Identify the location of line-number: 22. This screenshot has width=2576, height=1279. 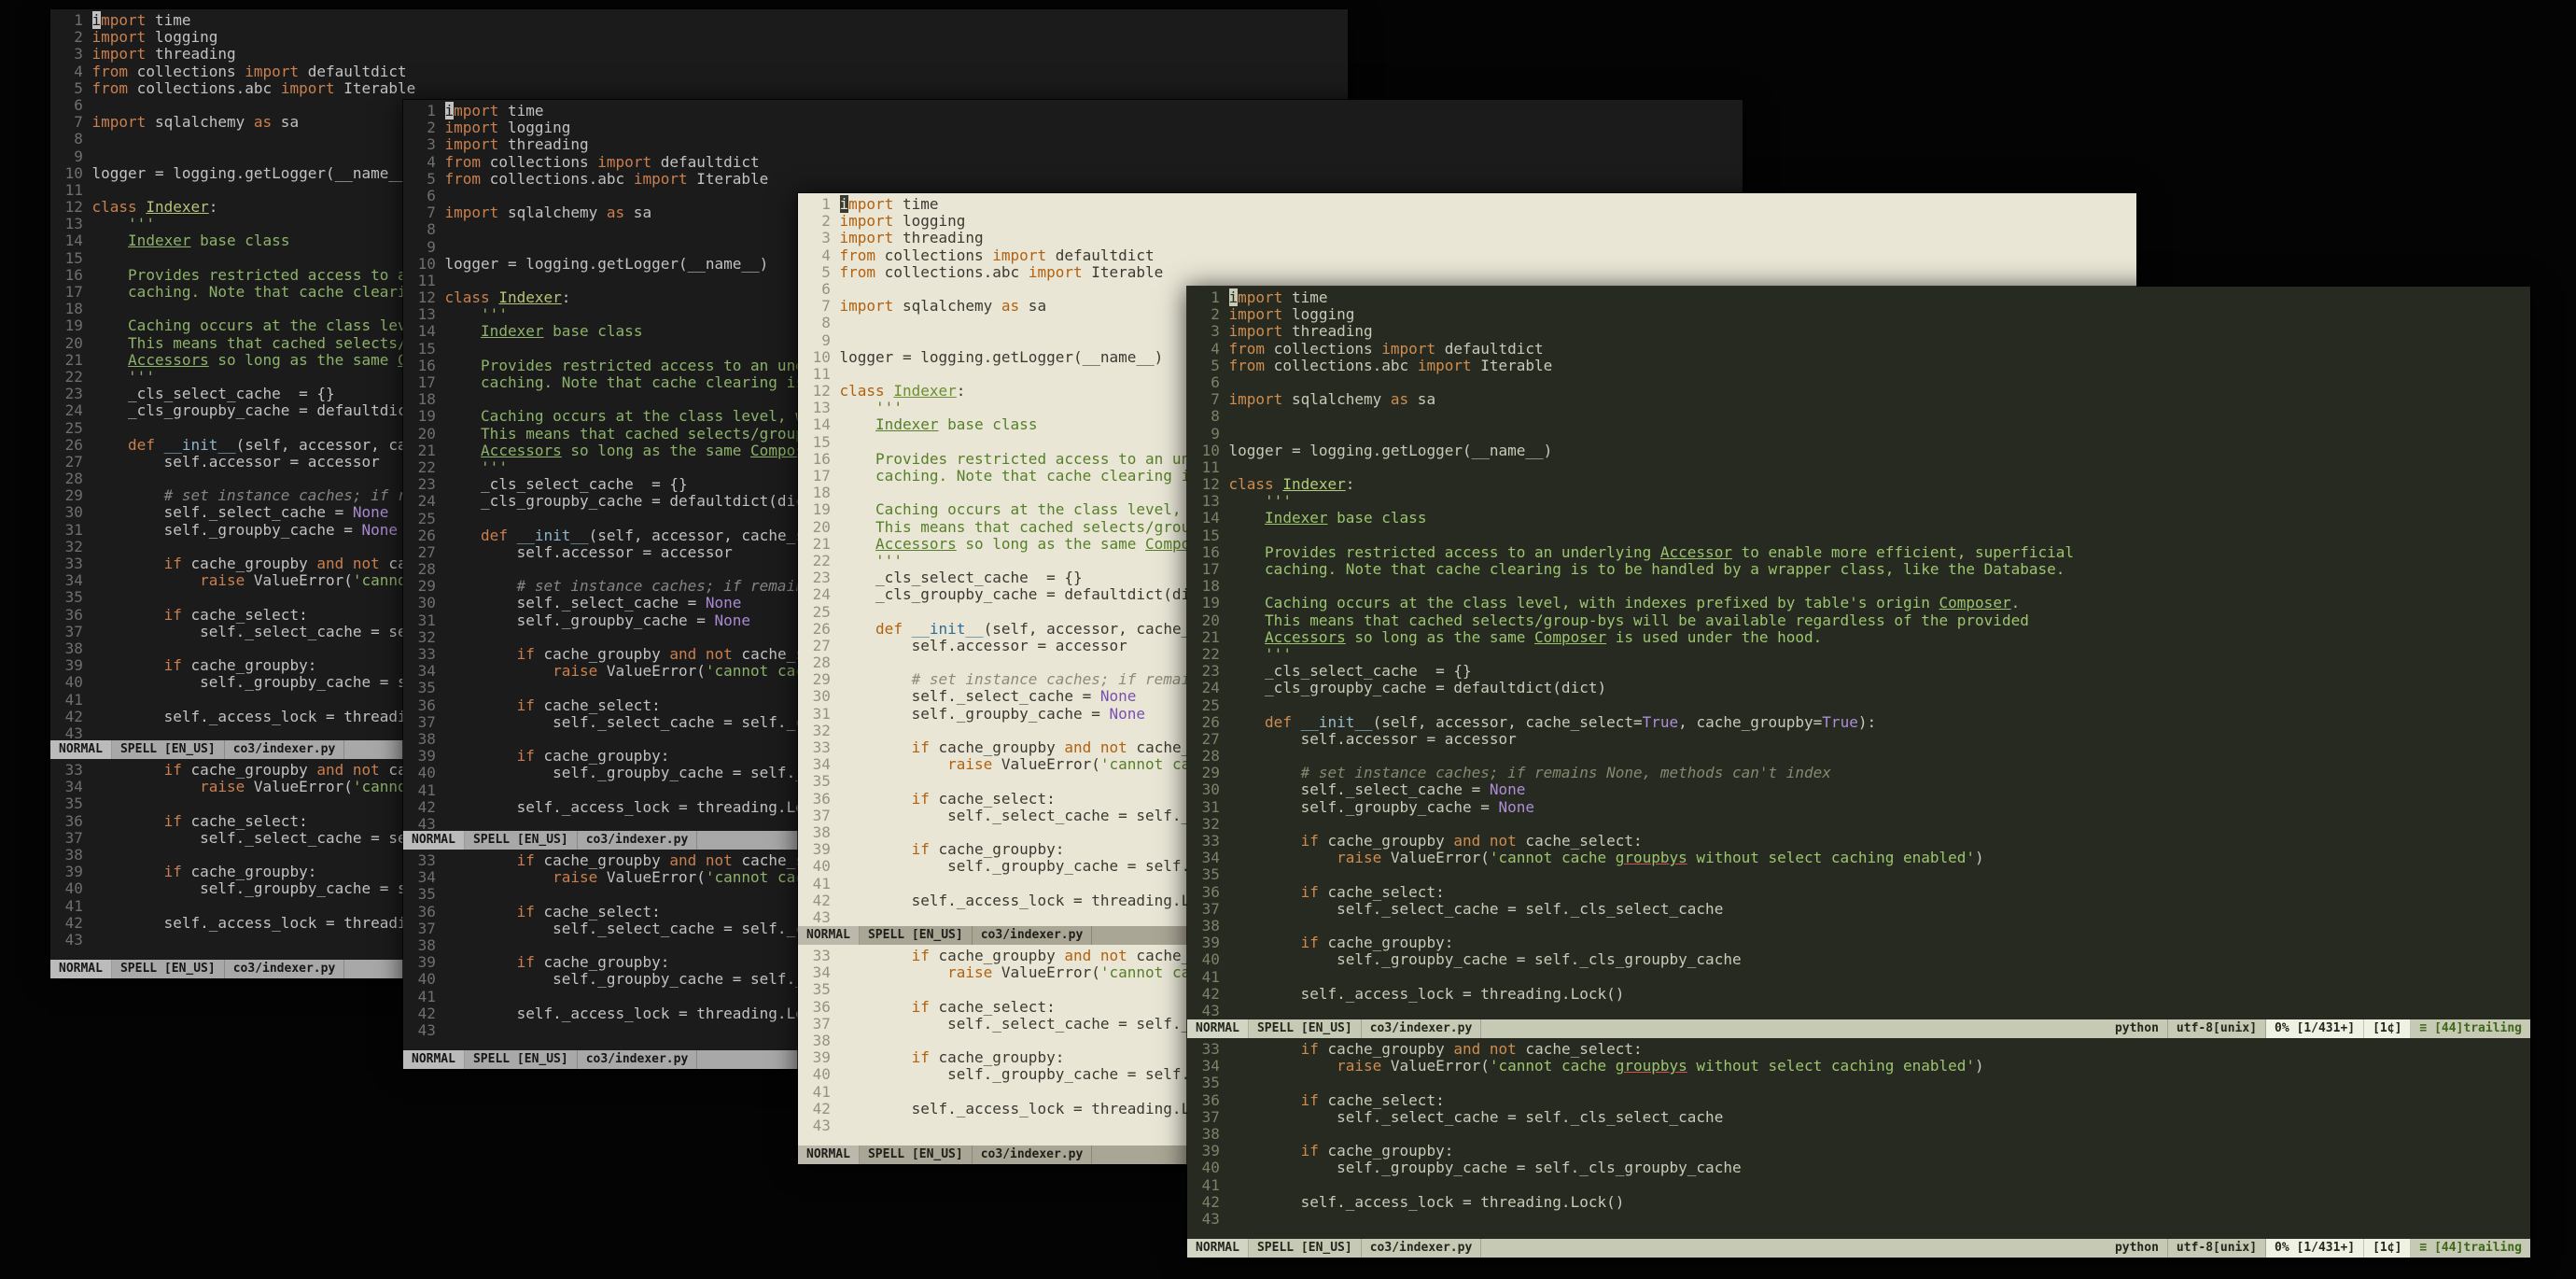
(1210, 653).